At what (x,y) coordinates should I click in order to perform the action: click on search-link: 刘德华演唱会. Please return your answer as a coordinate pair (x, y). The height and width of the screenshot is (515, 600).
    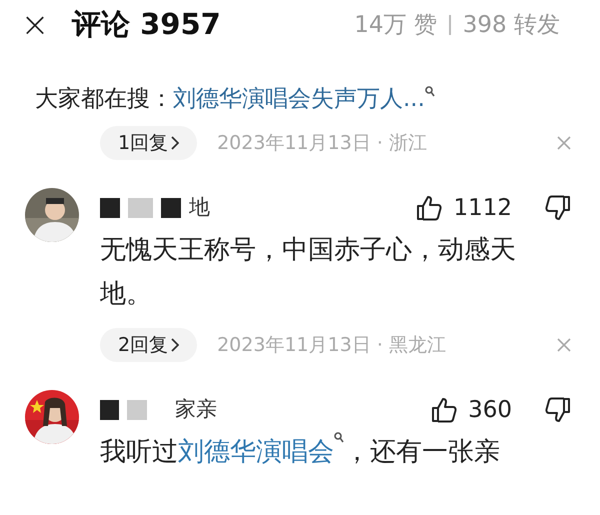
    Looking at the image, I should click on (256, 452).